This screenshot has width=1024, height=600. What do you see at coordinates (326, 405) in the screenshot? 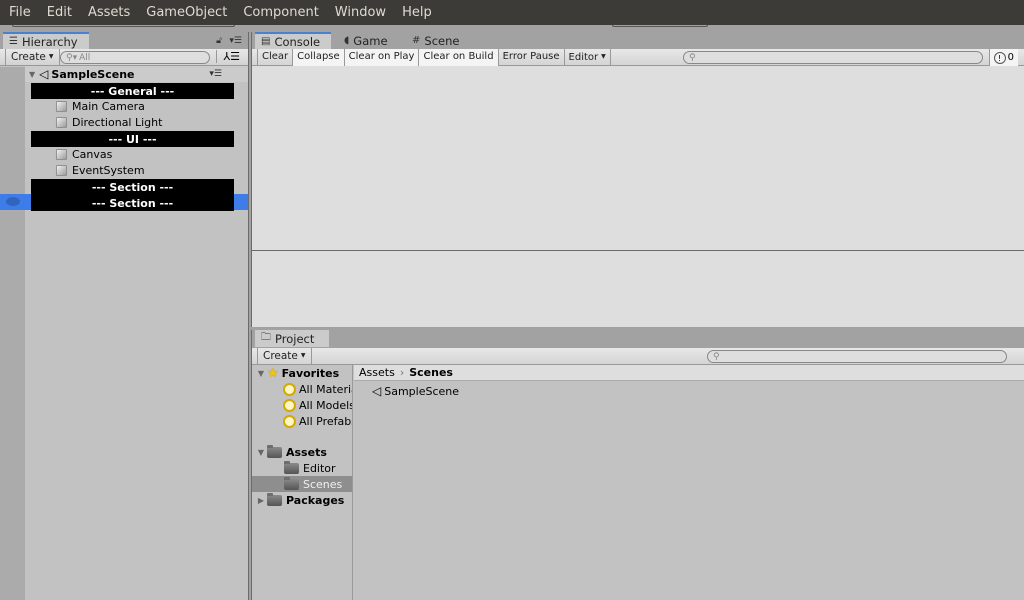
I see `favorite-label: All Models` at bounding box center [326, 405].